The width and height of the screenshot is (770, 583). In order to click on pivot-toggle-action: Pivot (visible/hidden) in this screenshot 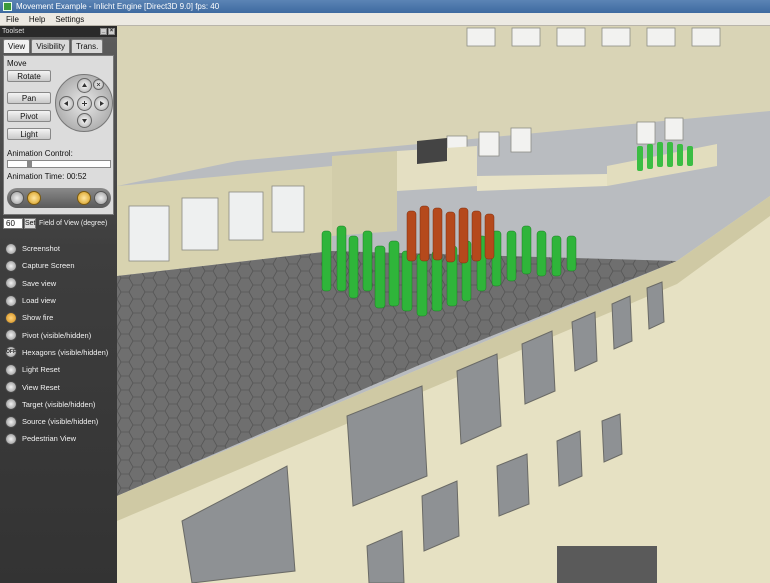, I will do `click(56, 334)`.